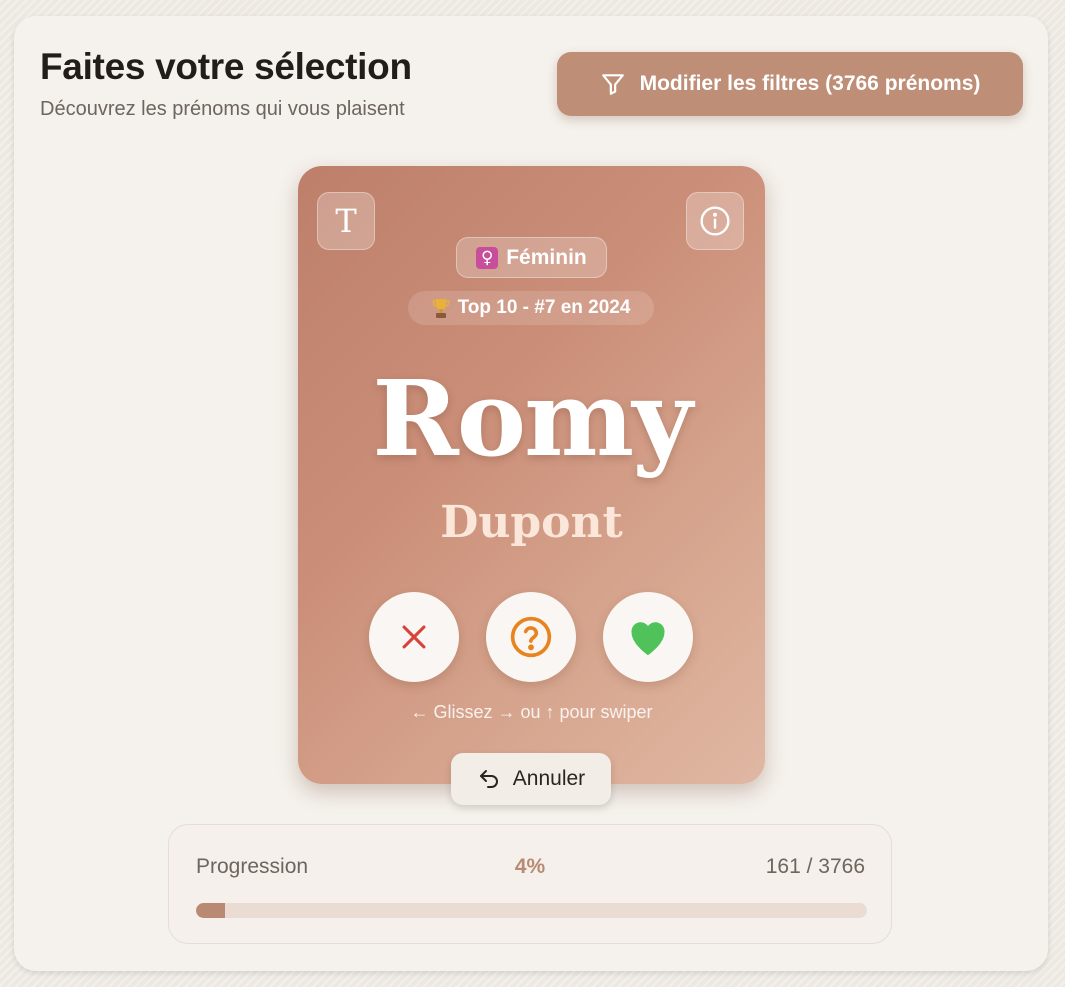 This screenshot has height=987, width=1065. What do you see at coordinates (222, 109) in the screenshot?
I see `page-subtitle: Découvrez les prénoms qui vous plaisent` at bounding box center [222, 109].